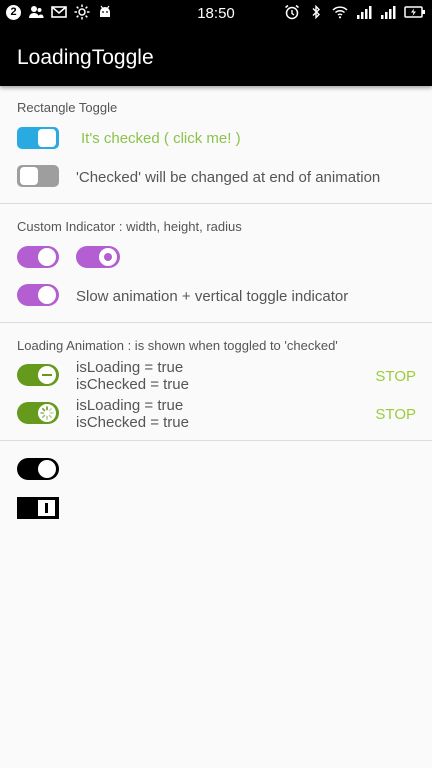 Image resolution: width=432 pixels, height=768 pixels. I want to click on knob-bar-indicator, so click(46, 508).